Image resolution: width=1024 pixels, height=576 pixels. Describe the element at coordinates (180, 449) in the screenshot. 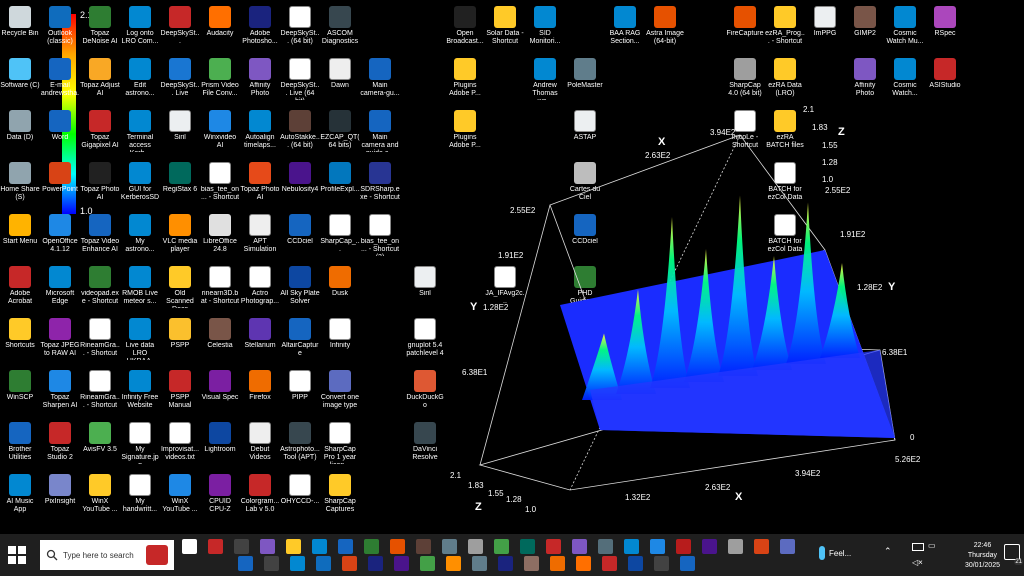

I see `desktop-icon: Improvisat... videos.txt` at that location.